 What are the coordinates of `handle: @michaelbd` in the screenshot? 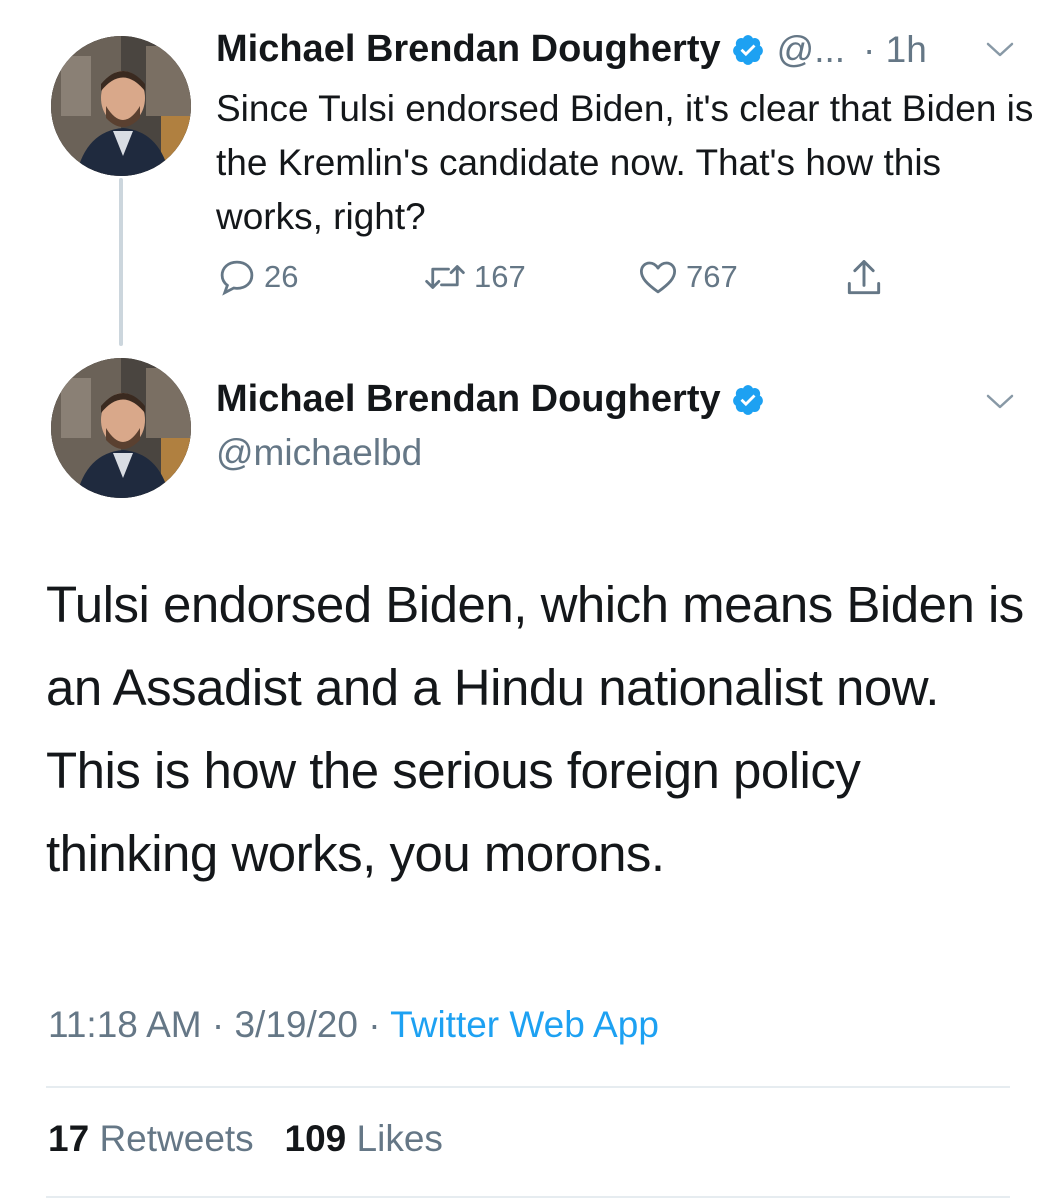 It's located at (319, 453).